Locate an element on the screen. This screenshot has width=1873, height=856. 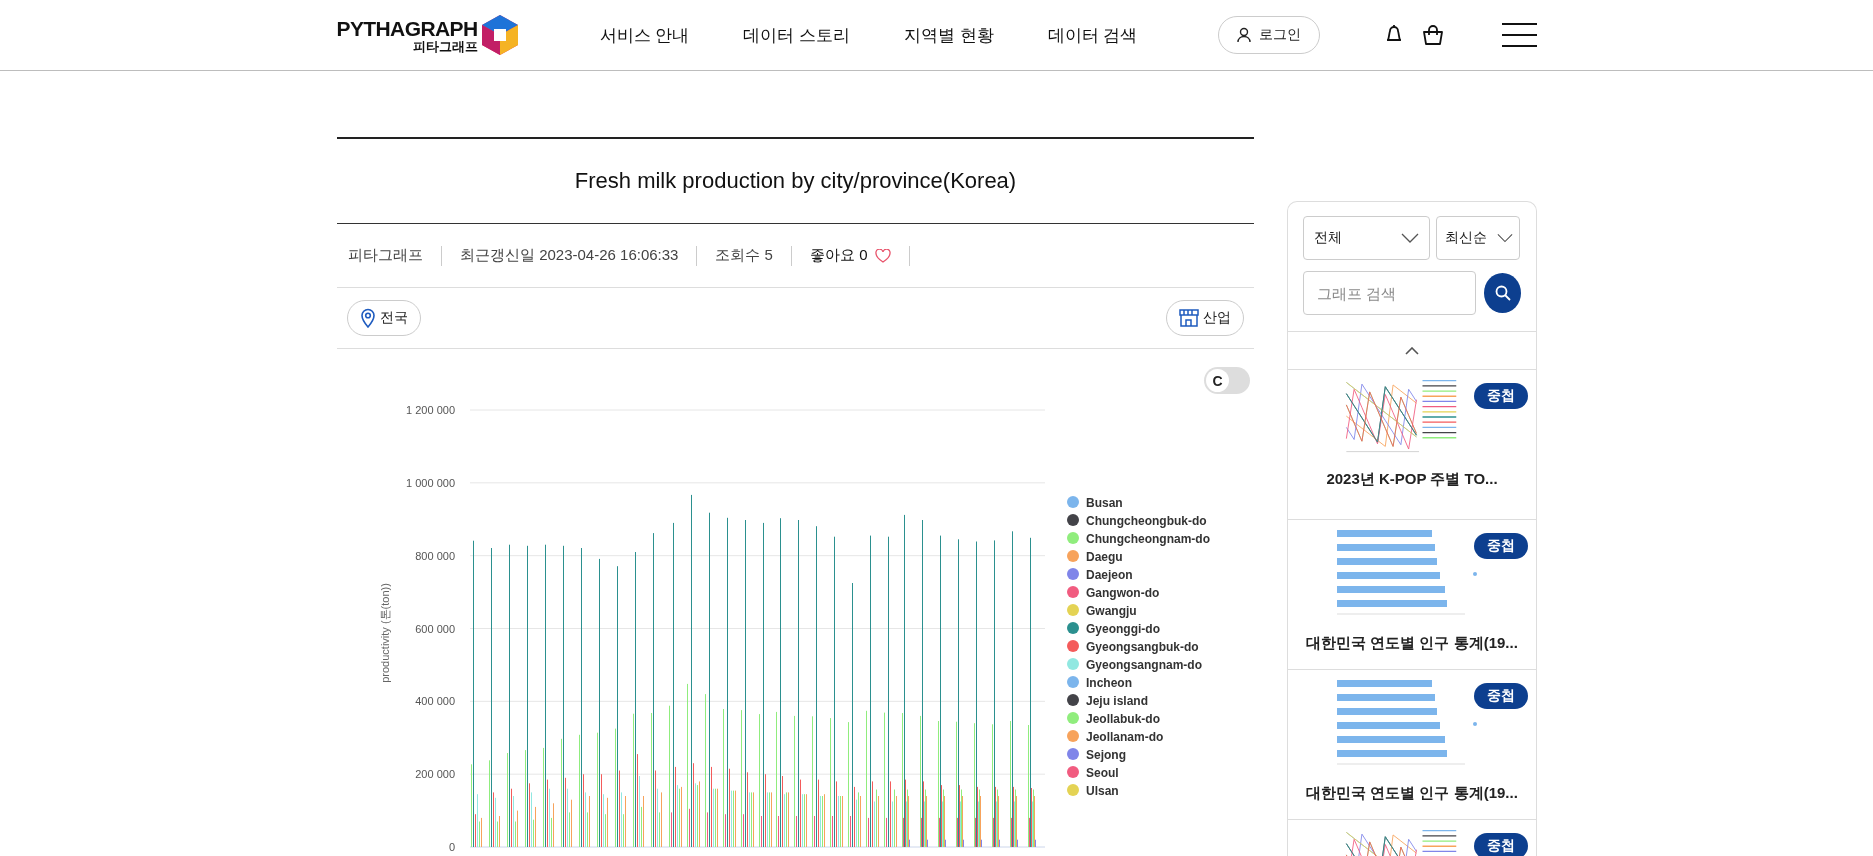
y-tick-label: 600 000 is located at coordinates (435, 628).